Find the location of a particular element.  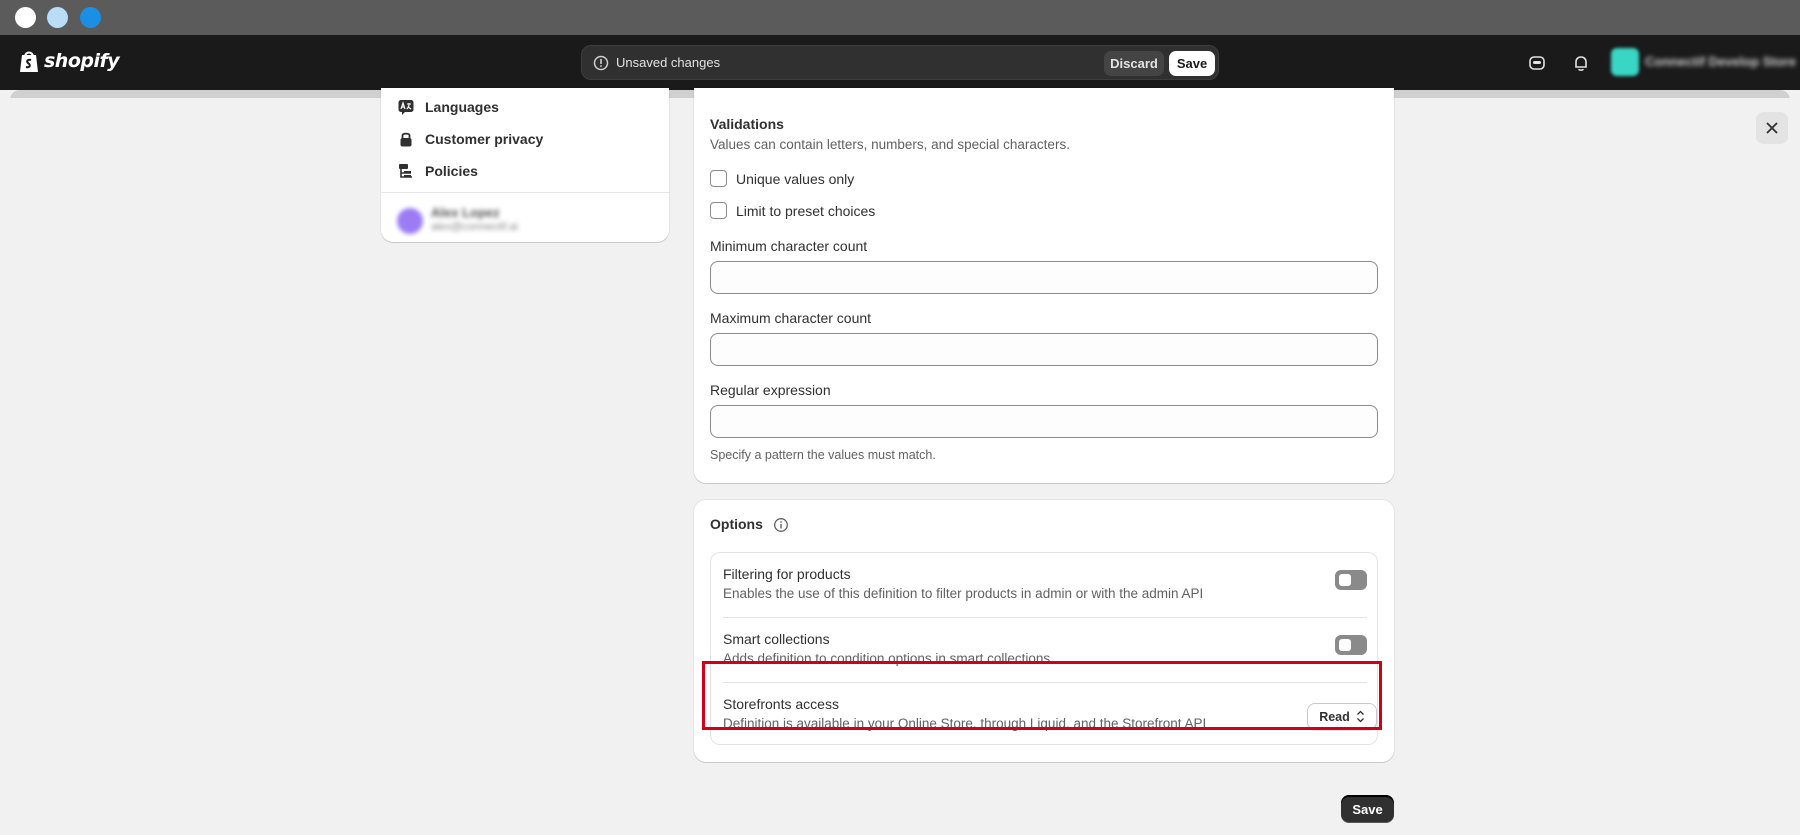

shopify-bag-icon is located at coordinates (29, 61).